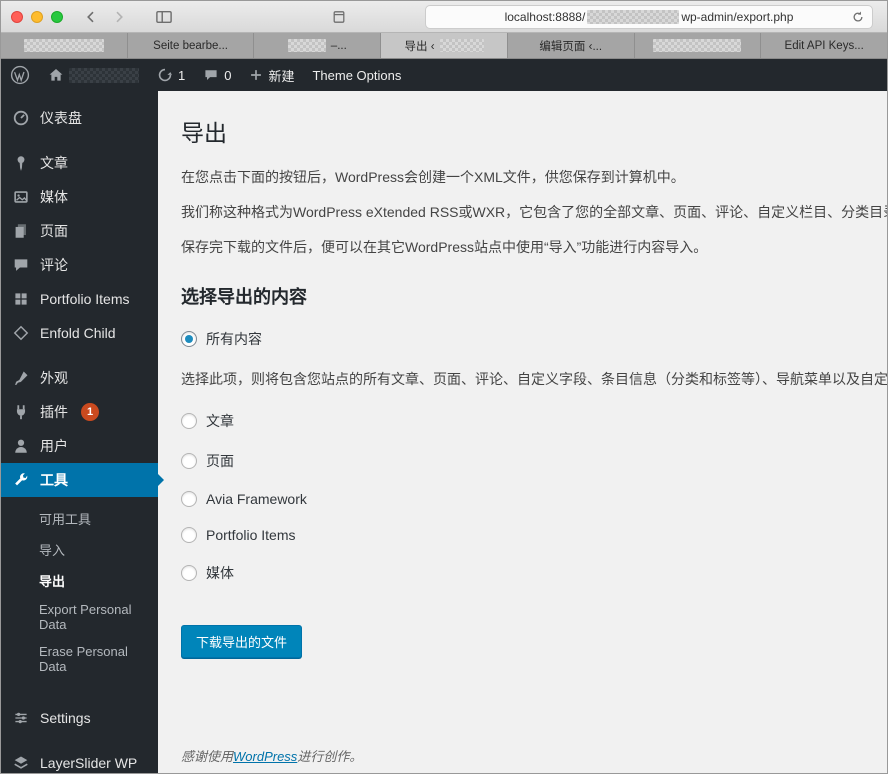  Describe the element at coordinates (737, 17) in the screenshot. I see `url-suffix: wp-admin/export.php` at that location.